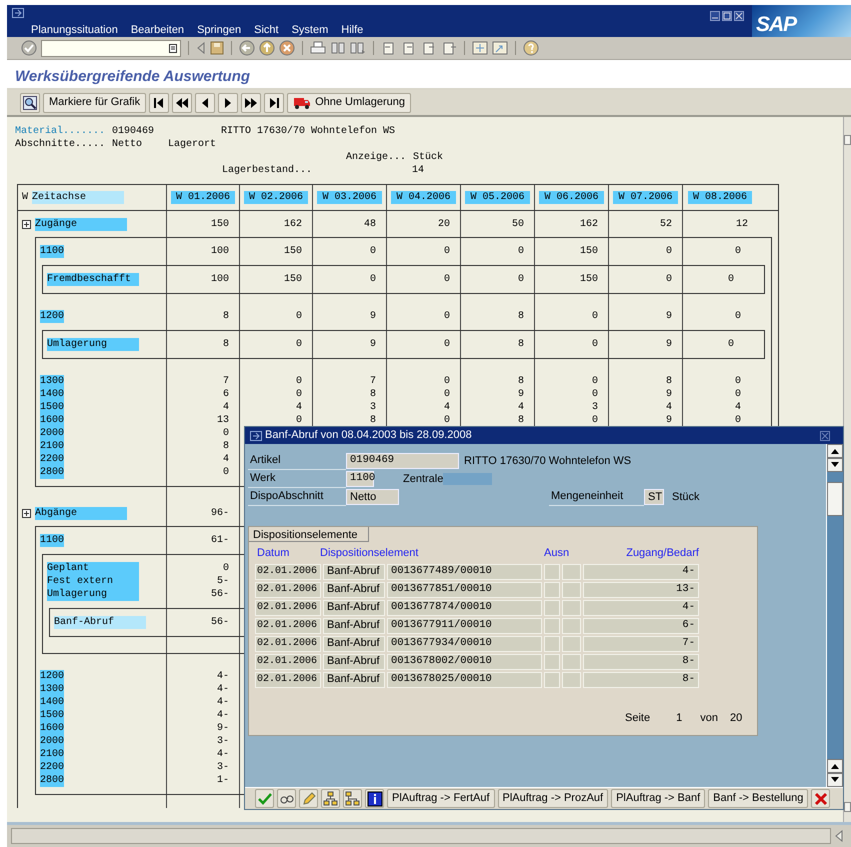  What do you see at coordinates (52, 780) in the screenshot?
I see `row-label: 2800` at bounding box center [52, 780].